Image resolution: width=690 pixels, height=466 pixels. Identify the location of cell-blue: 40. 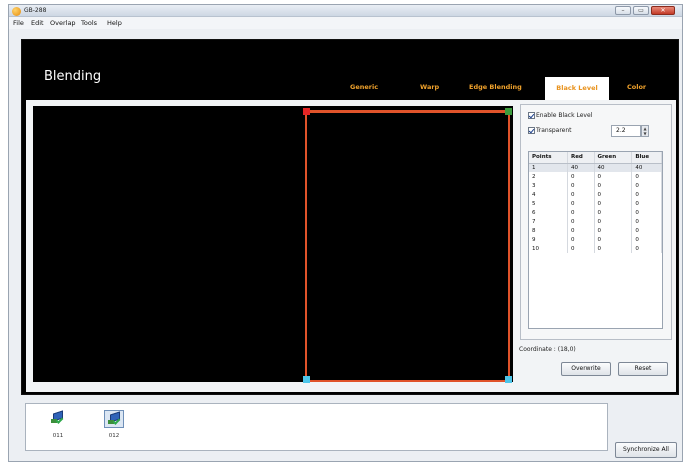
(646, 167).